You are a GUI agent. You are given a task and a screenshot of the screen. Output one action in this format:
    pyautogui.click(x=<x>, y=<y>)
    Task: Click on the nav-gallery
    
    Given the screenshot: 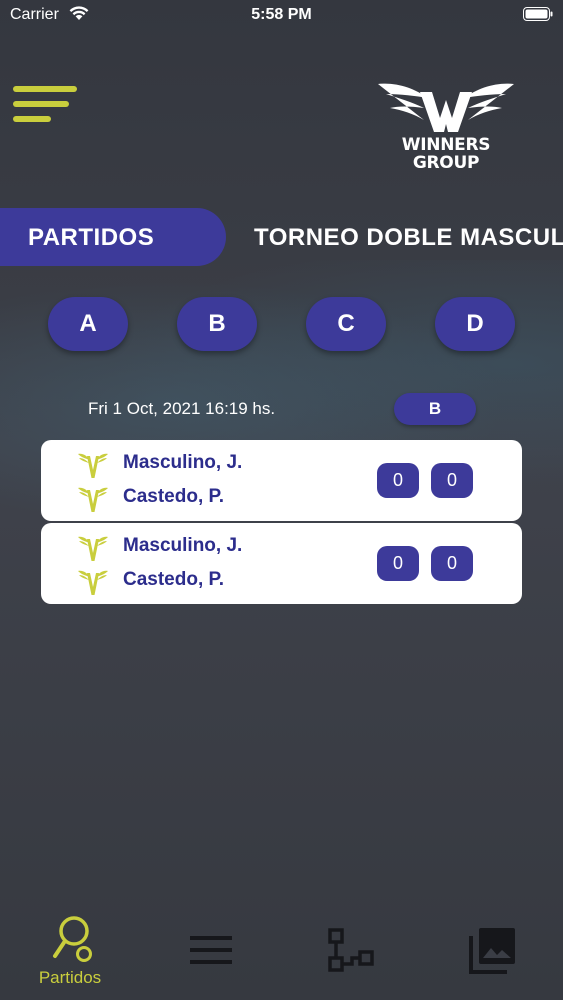 What is the action you would take?
    pyautogui.click(x=494, y=955)
    